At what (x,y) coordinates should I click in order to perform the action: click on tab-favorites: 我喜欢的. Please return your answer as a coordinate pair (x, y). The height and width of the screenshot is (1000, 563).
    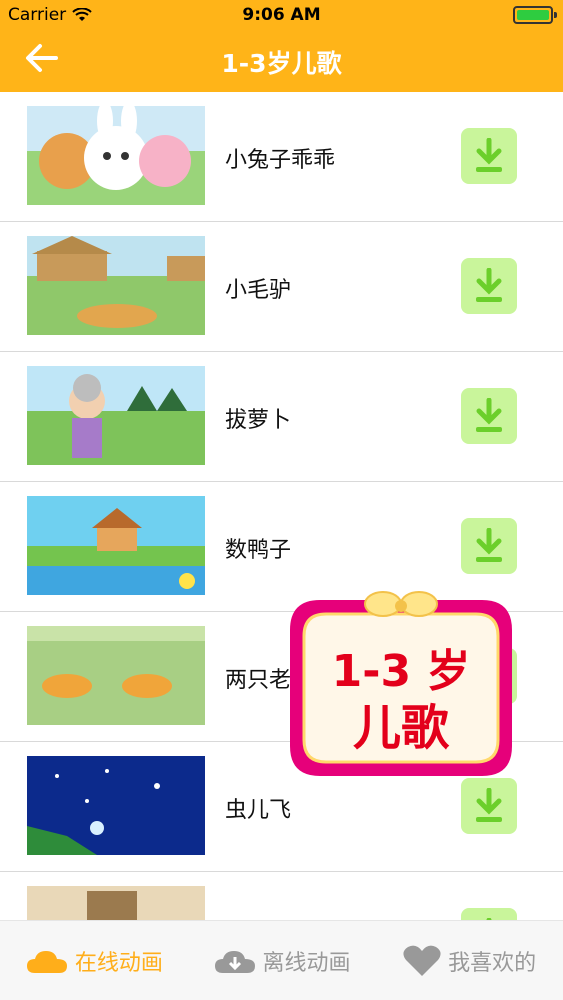
    Looking at the image, I should click on (469, 960).